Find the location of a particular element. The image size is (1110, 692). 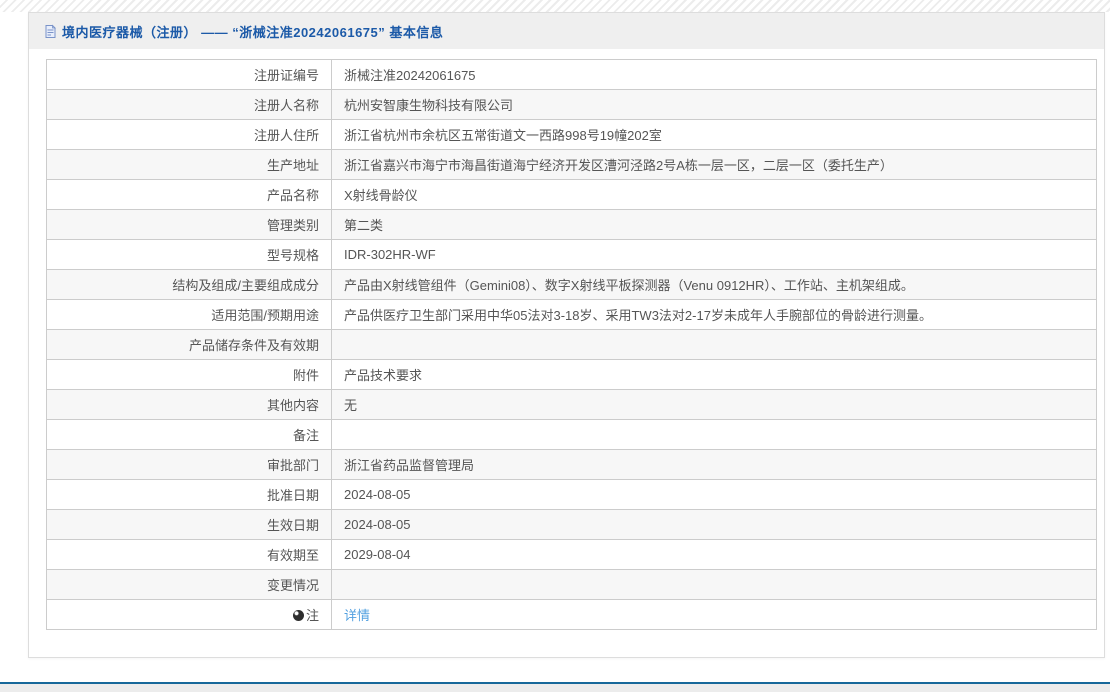

row-value: 浙江省药品监督管理局 is located at coordinates (714, 464).